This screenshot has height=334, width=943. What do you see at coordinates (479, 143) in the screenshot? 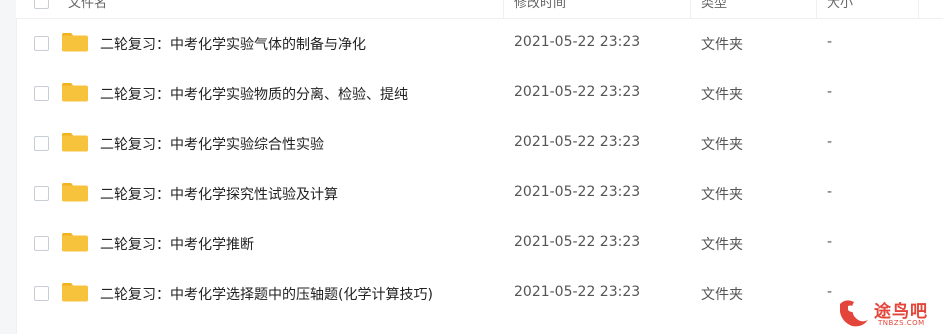
I see `file-row: 二轮复习：中考化学实验综合性实验 2021-05-22 23:23 文件夹 -` at bounding box center [479, 143].